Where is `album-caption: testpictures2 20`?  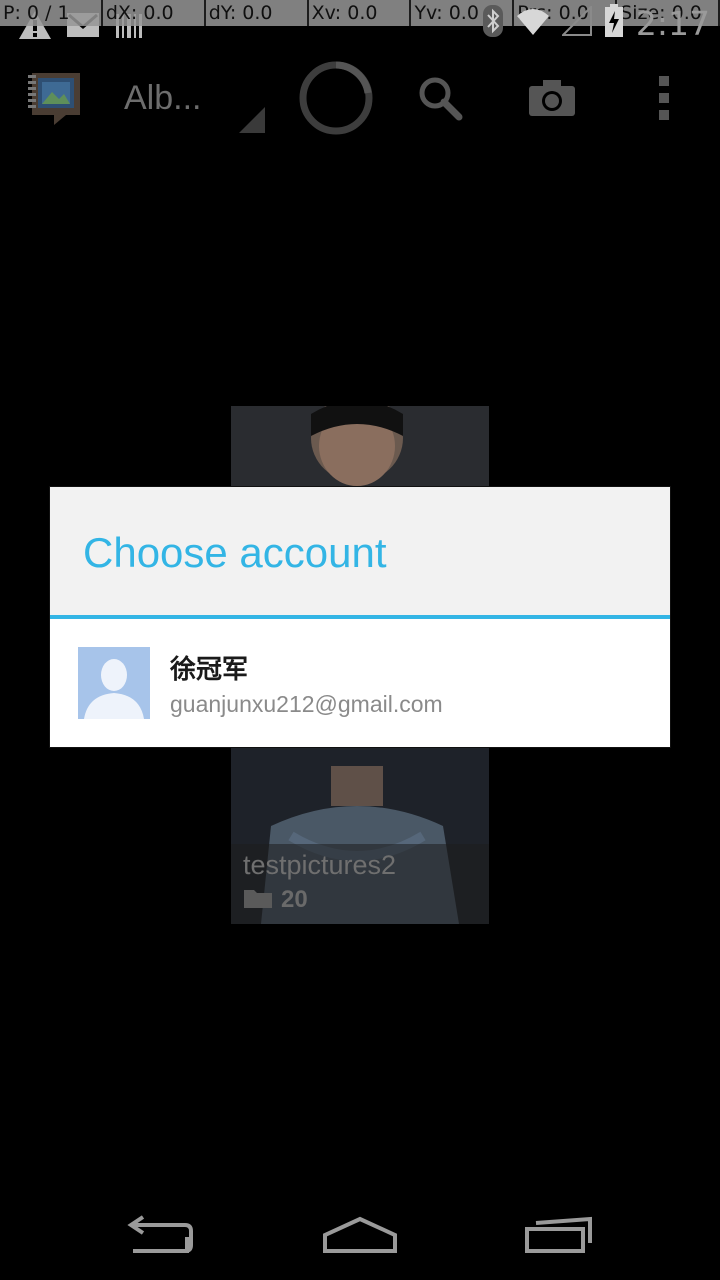 album-caption: testpictures2 20 is located at coordinates (360, 884).